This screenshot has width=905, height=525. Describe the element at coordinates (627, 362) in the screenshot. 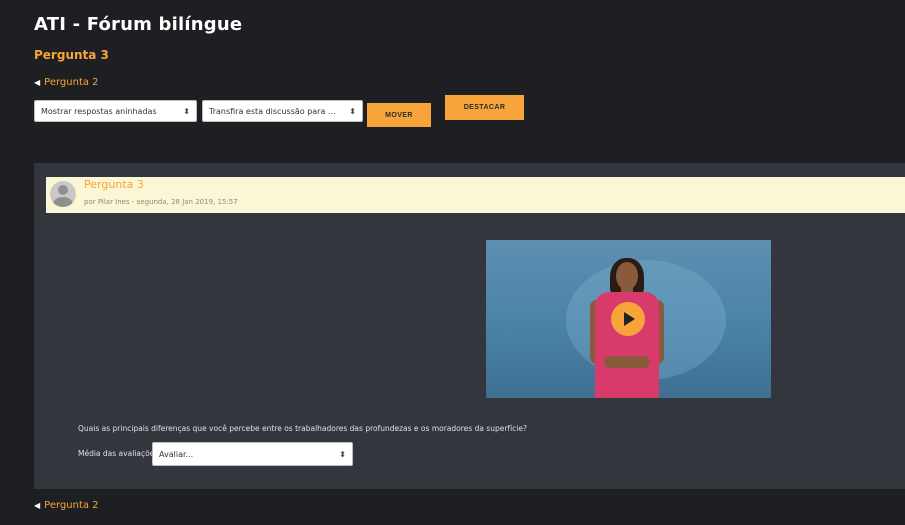

I see `presenter-hands` at that location.